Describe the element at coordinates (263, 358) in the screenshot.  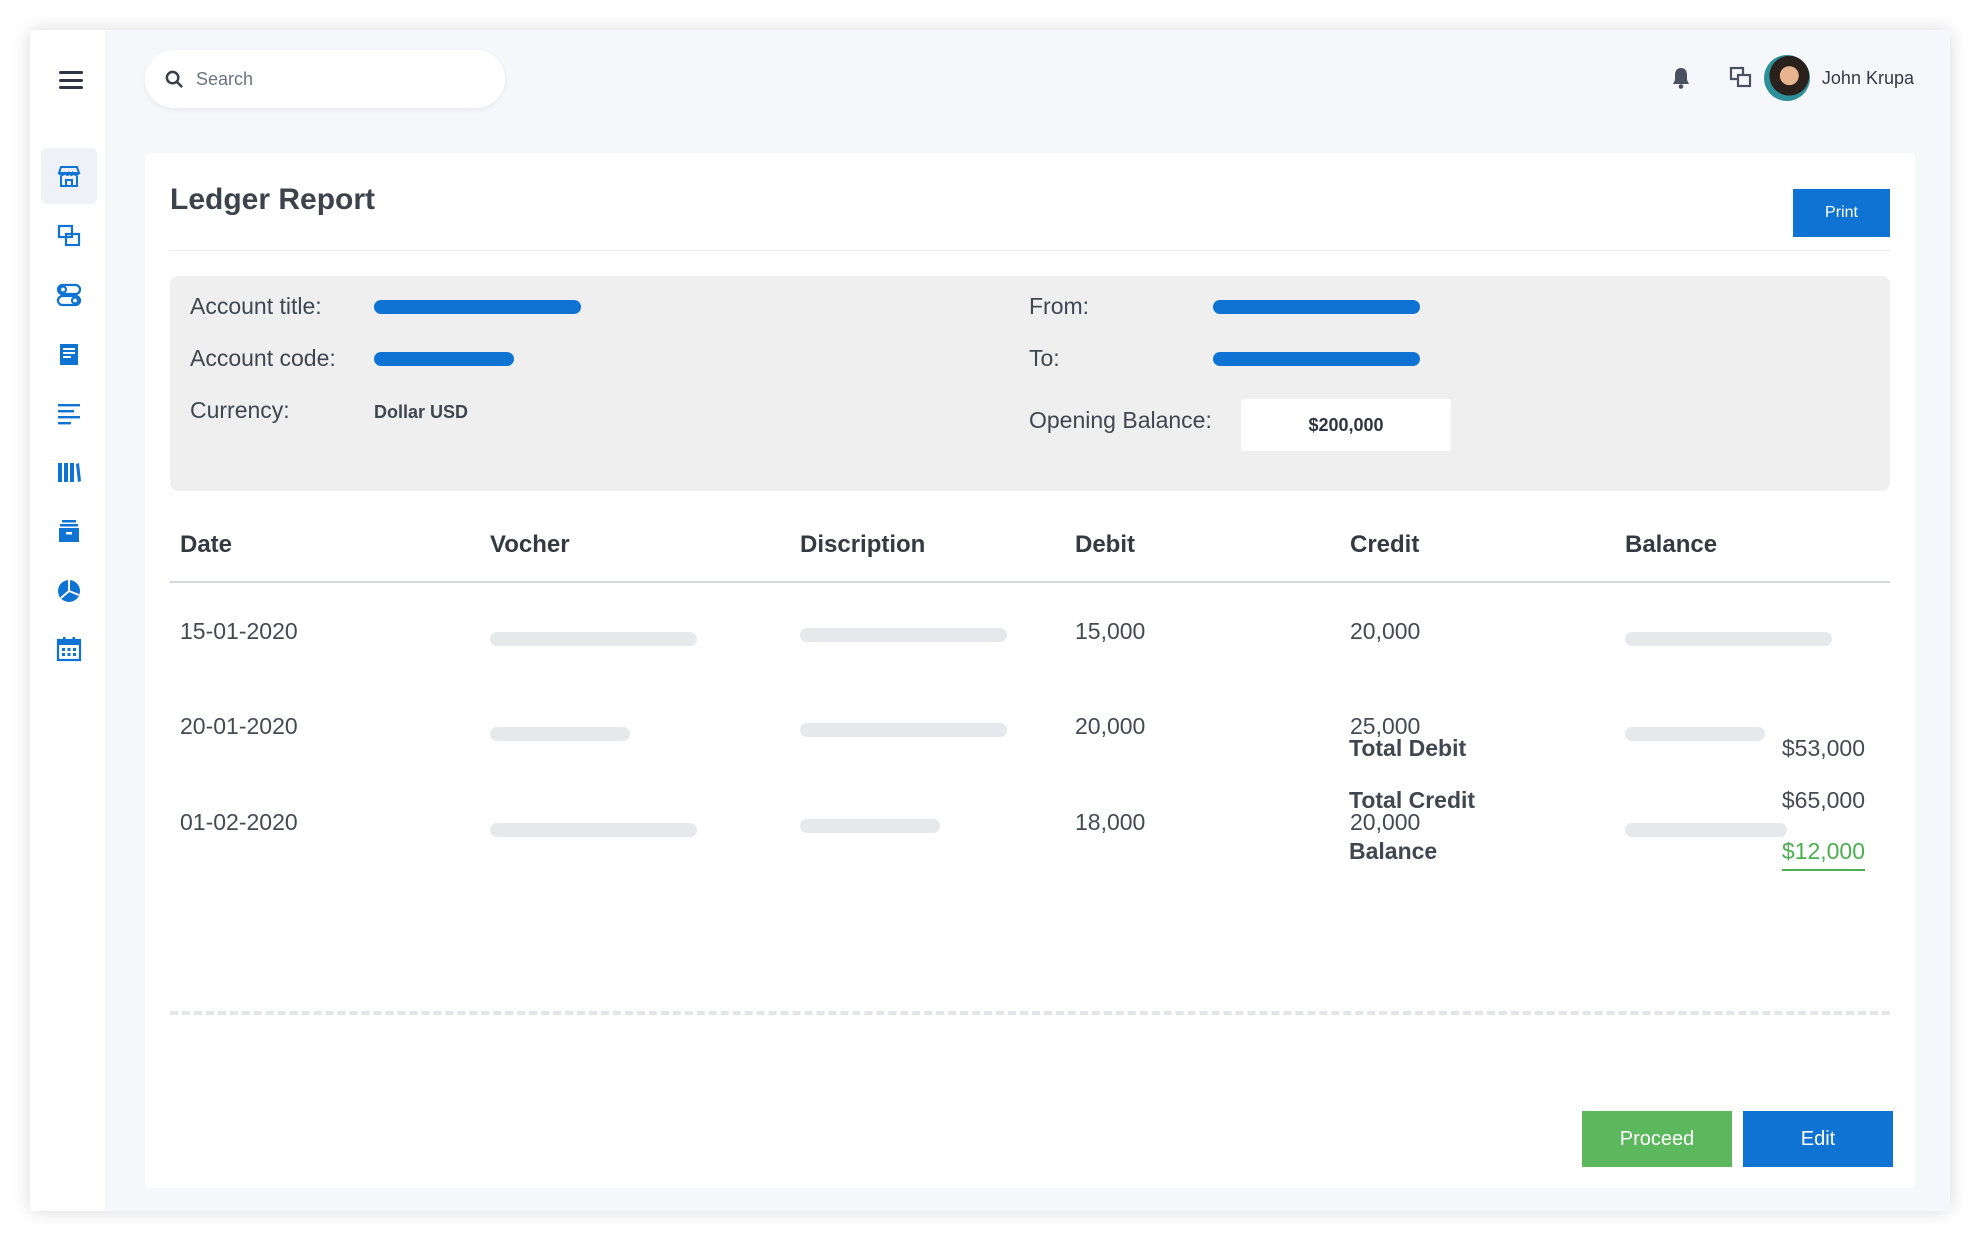
I see `account-code-label: Account code:` at that location.